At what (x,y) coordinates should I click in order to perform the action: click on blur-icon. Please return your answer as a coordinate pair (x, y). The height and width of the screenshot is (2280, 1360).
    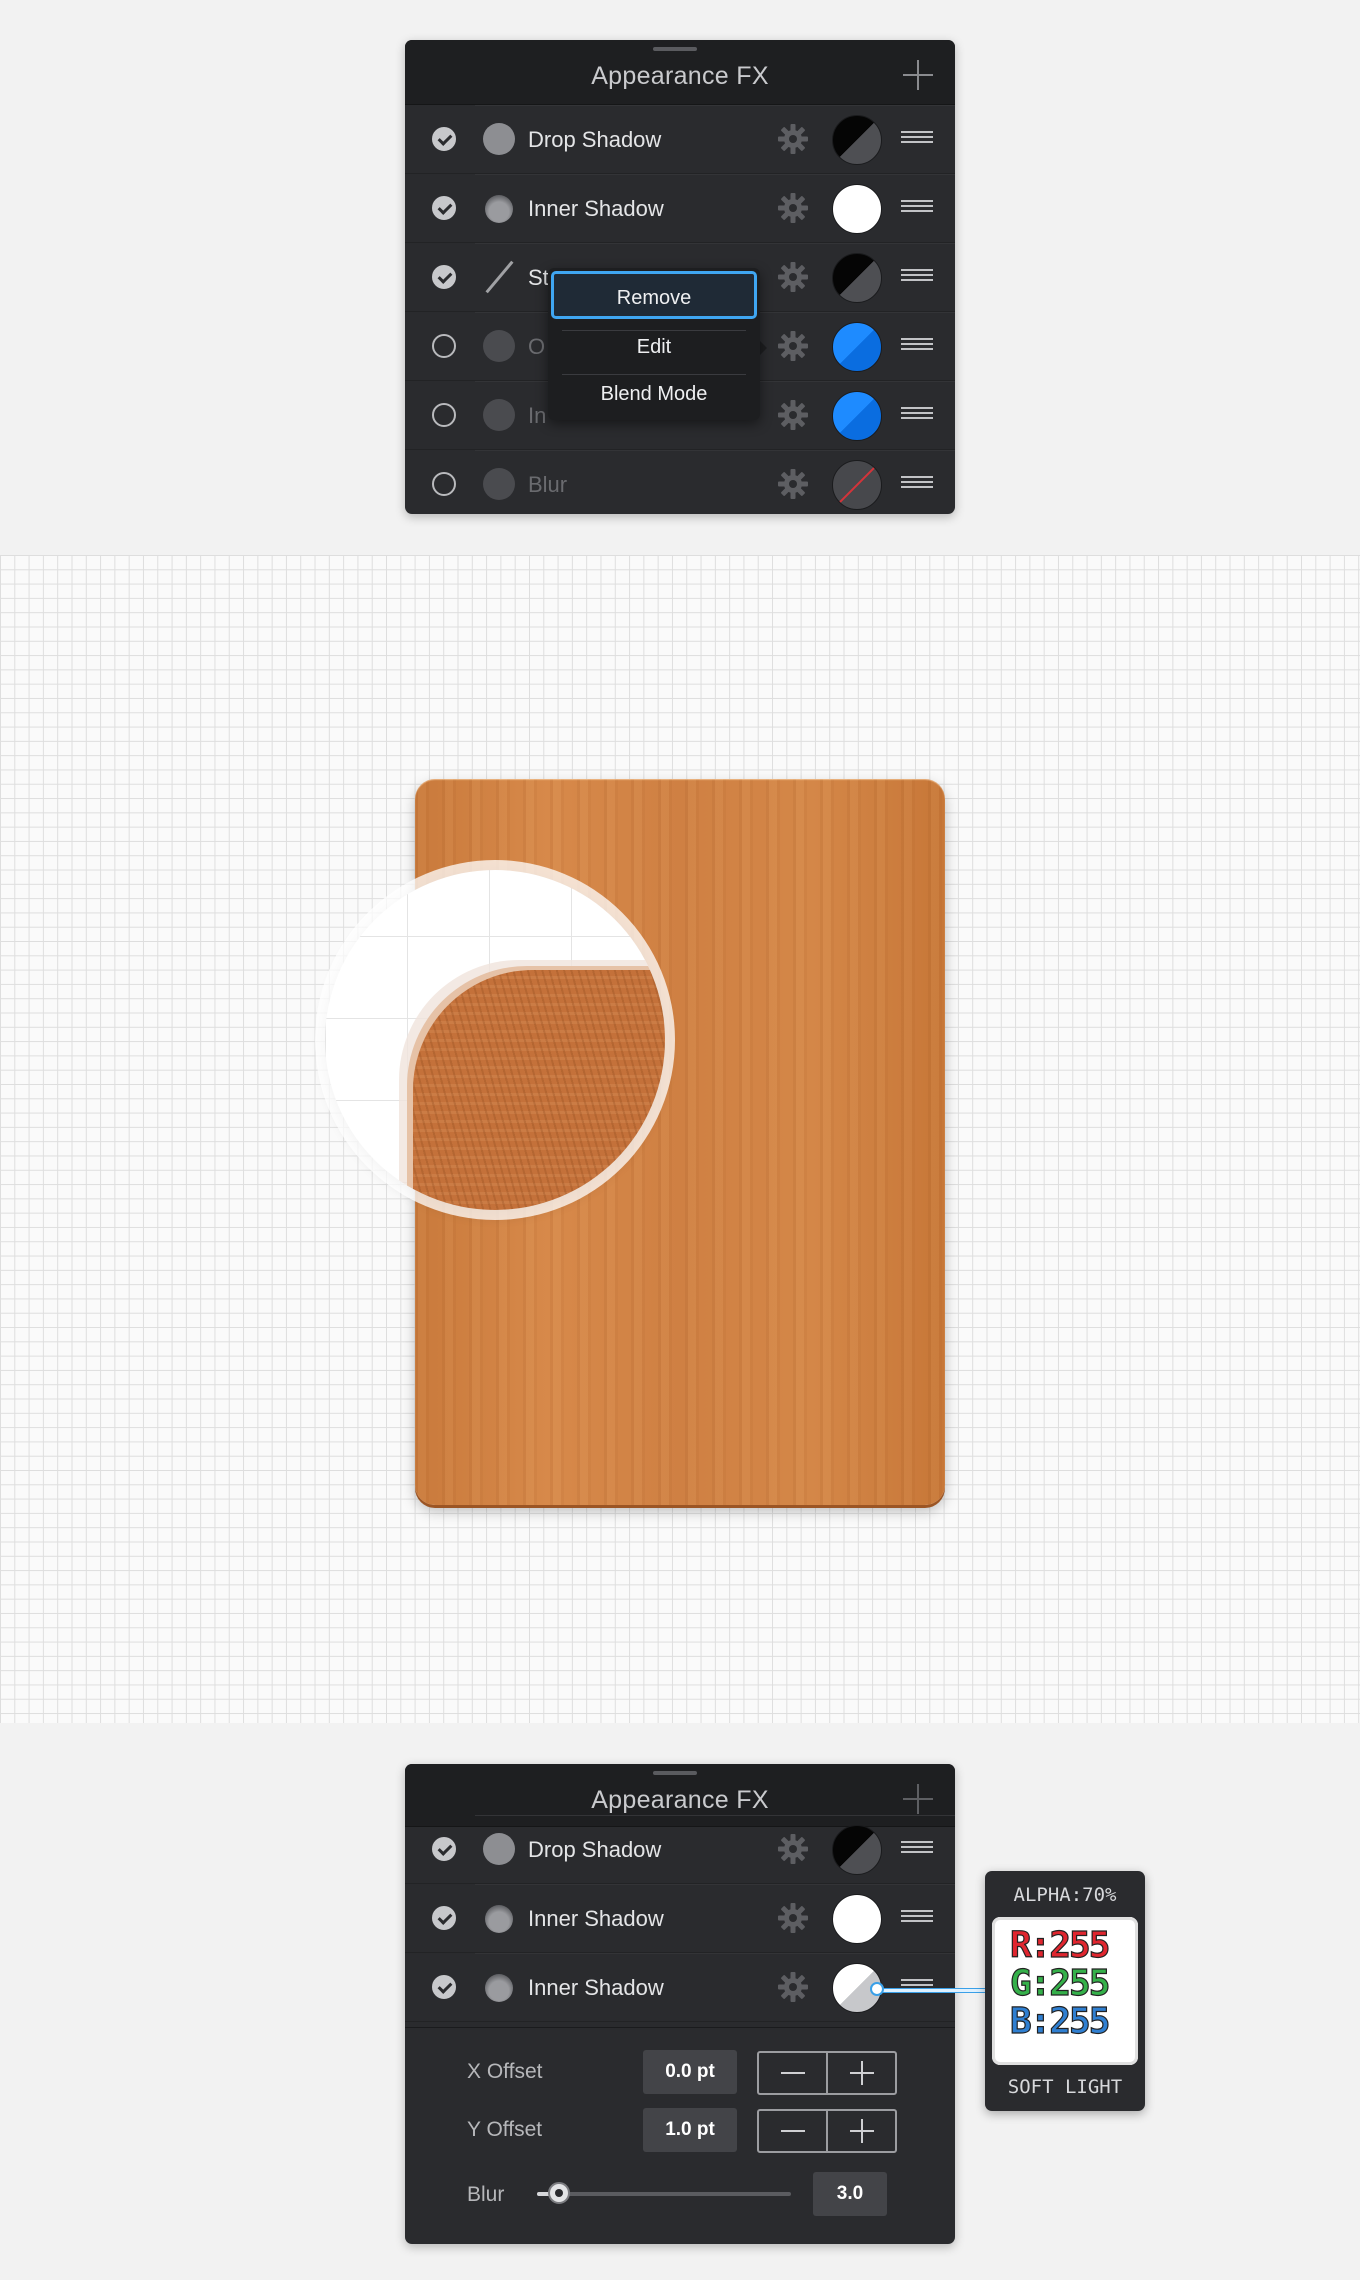
    Looking at the image, I should click on (499, 484).